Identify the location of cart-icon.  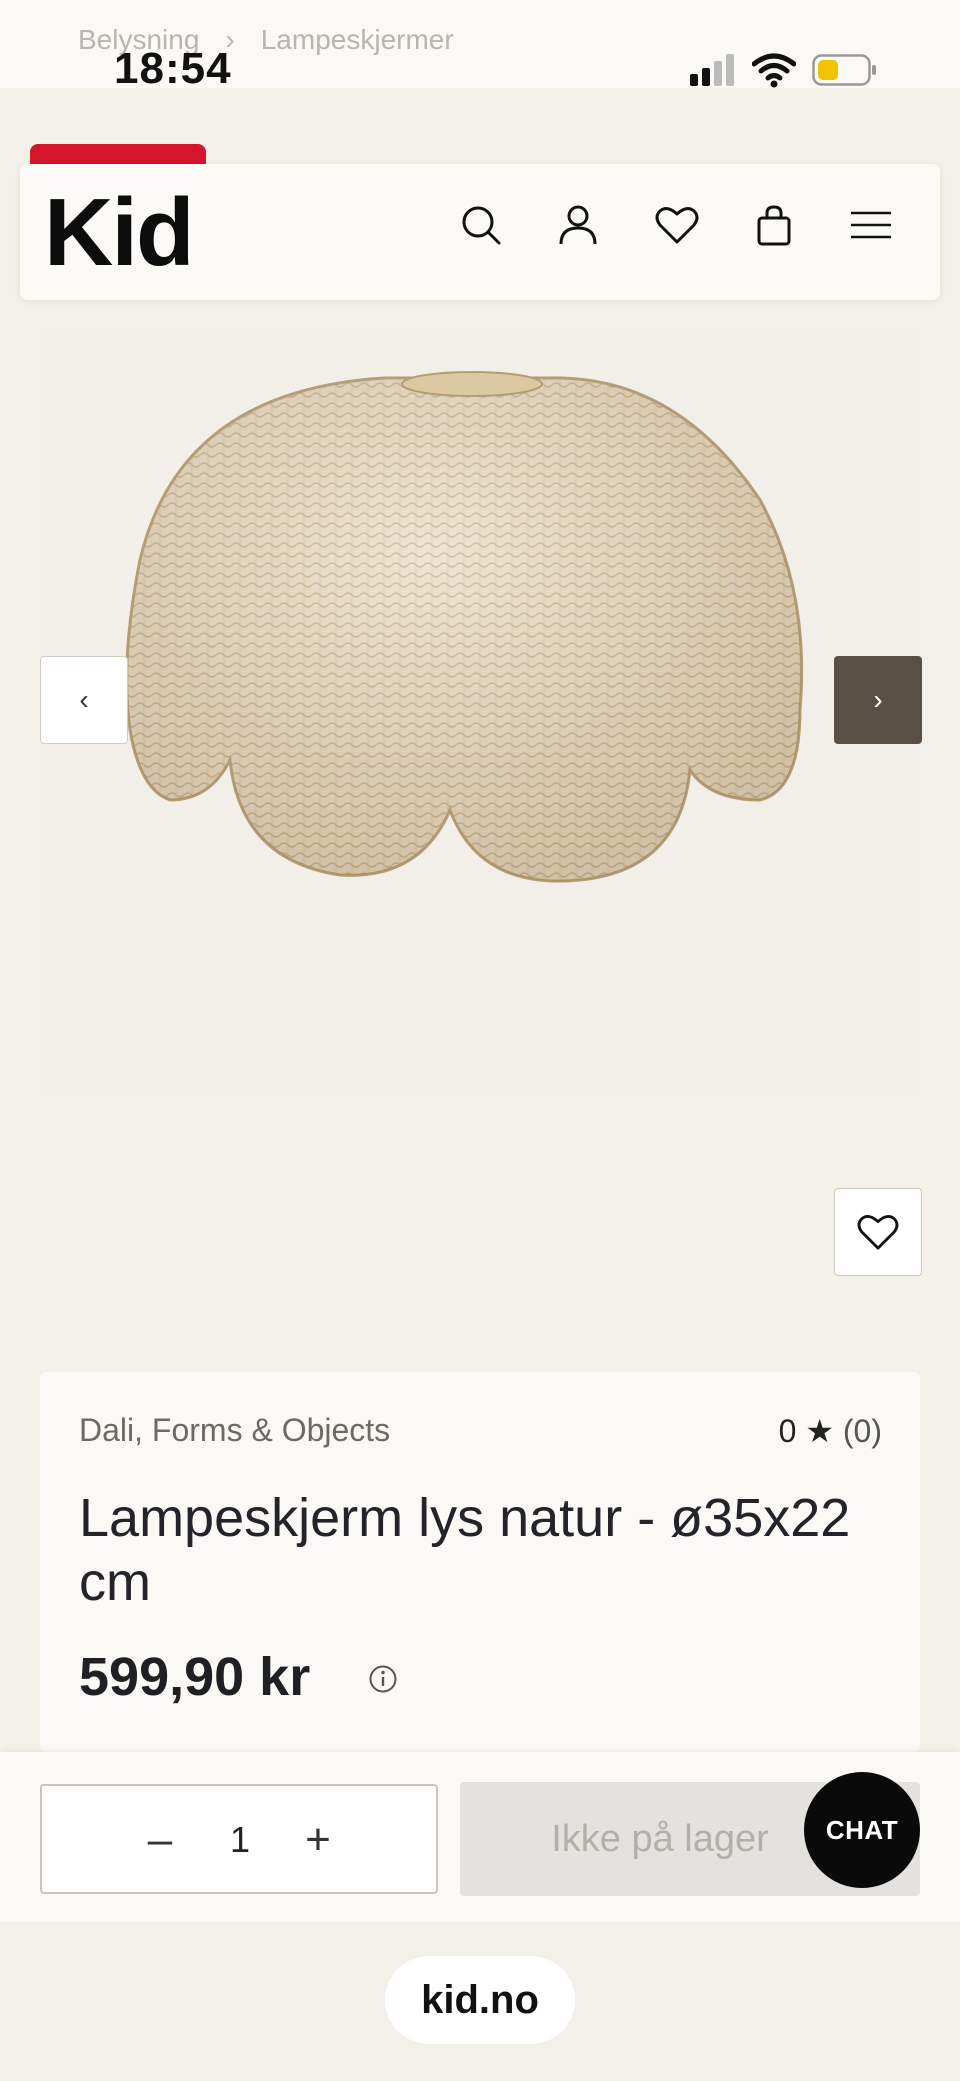
(774, 225).